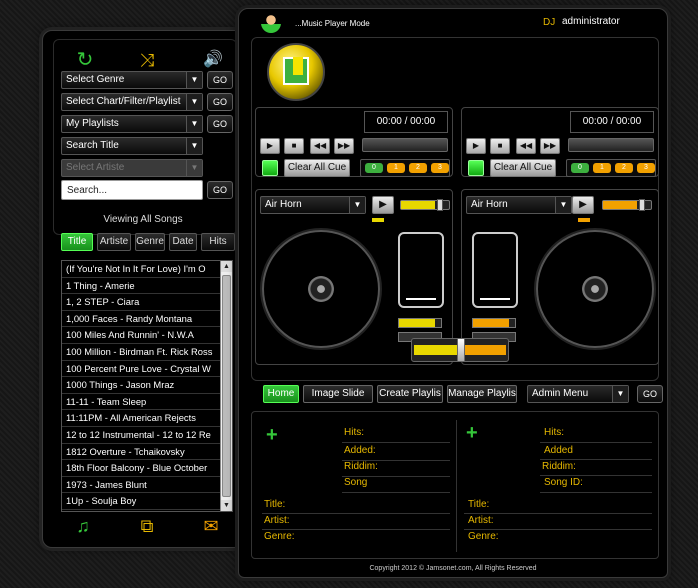 The image size is (698, 588). What do you see at coordinates (220, 102) in the screenshot?
I see `chart-go-button: GO` at bounding box center [220, 102].